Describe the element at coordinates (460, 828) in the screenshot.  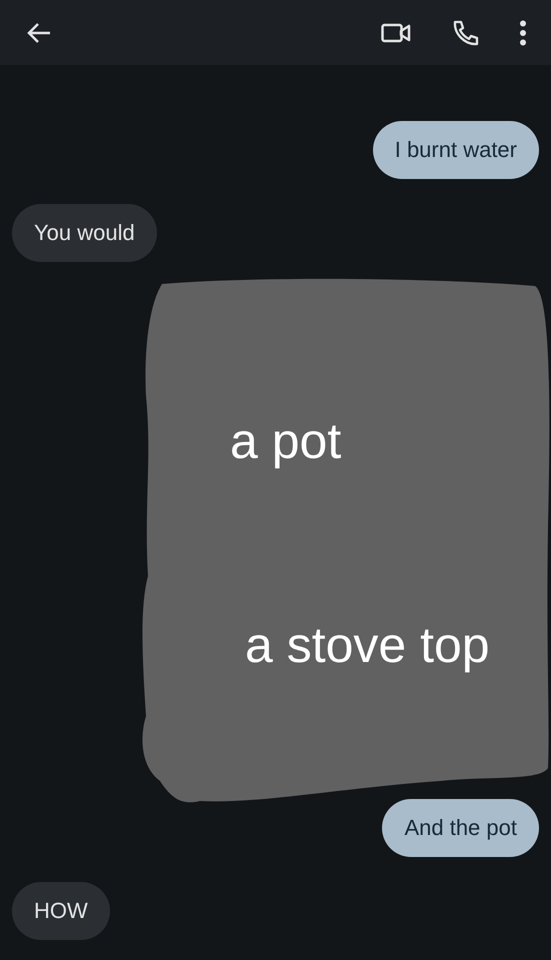
I see `message-bubble: And the pot` at that location.